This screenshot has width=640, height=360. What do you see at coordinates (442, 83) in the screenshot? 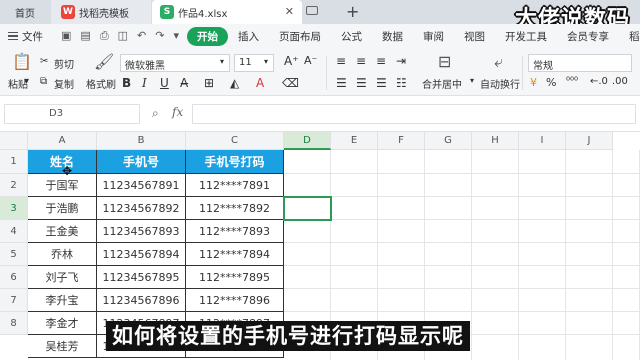
I see `merge-center-button: 合并居中` at bounding box center [442, 83].